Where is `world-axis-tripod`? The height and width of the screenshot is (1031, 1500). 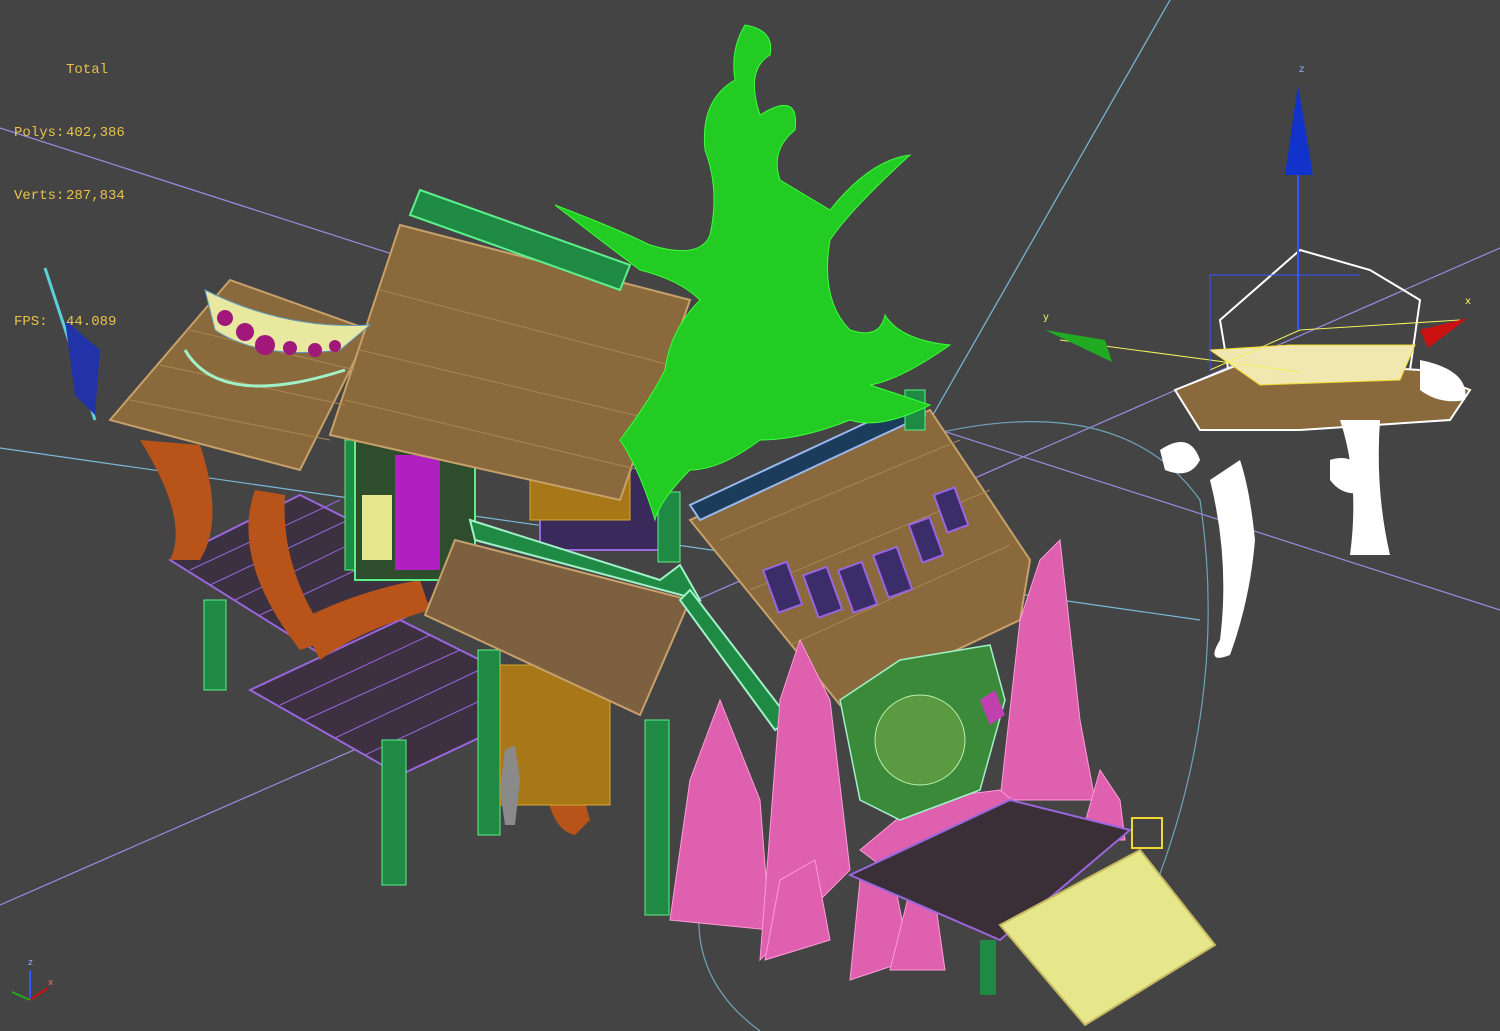
world-axis-tripod is located at coordinates (30, 985).